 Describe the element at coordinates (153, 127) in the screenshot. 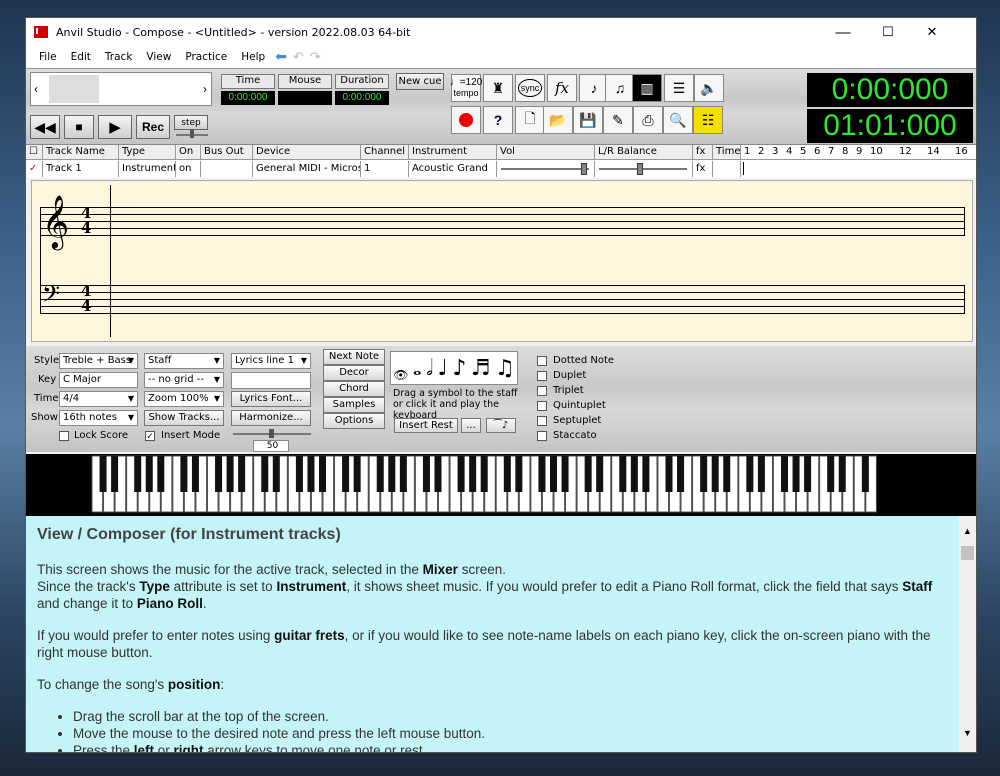

I see `record-button: Rec` at that location.